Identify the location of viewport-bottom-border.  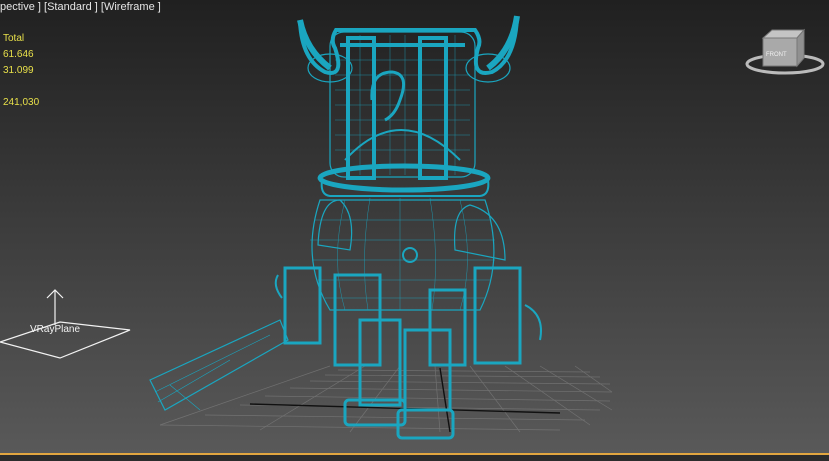
(414, 457).